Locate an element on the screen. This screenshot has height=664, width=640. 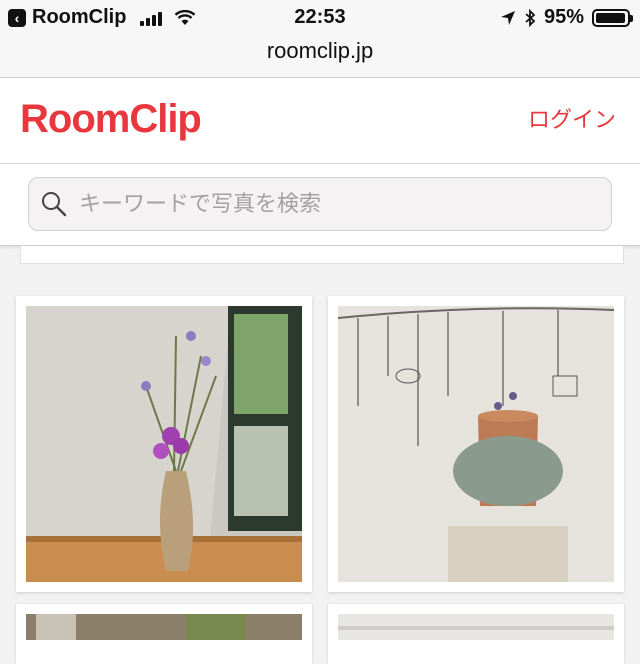
site-header: RoomClip ログイン is located at coordinates (320, 121).